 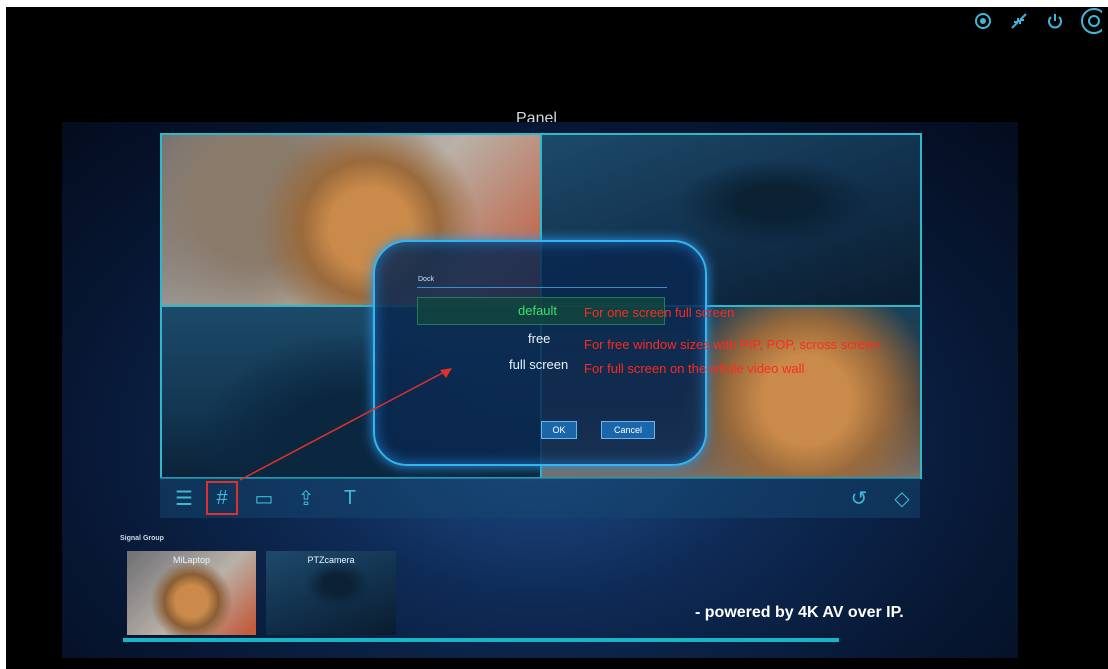 I want to click on signal-source-ptzcamera: PTZcamera, so click(x=331, y=593).